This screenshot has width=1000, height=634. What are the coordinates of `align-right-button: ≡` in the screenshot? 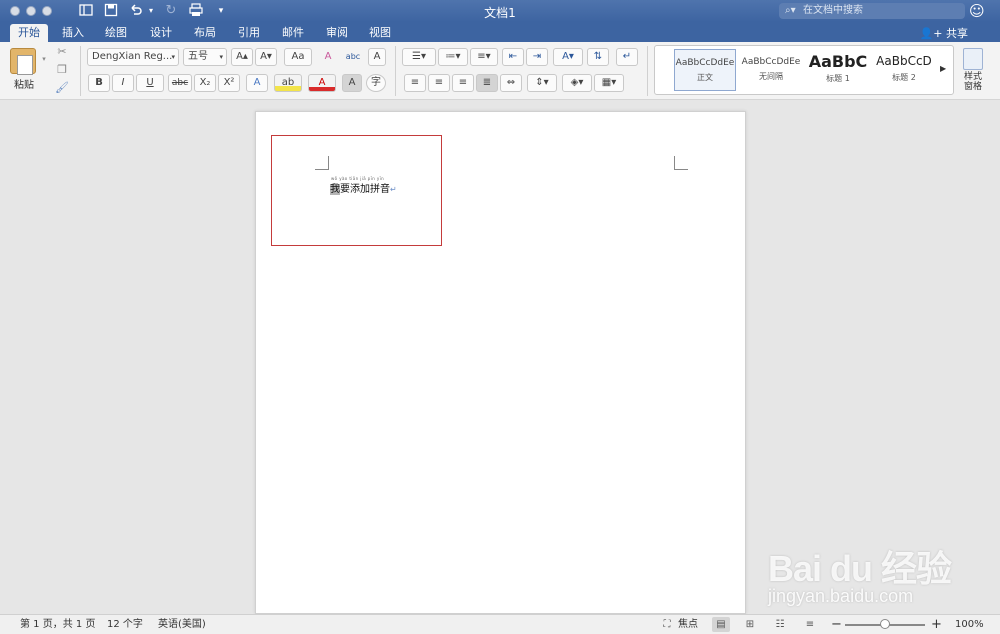 It's located at (463, 83).